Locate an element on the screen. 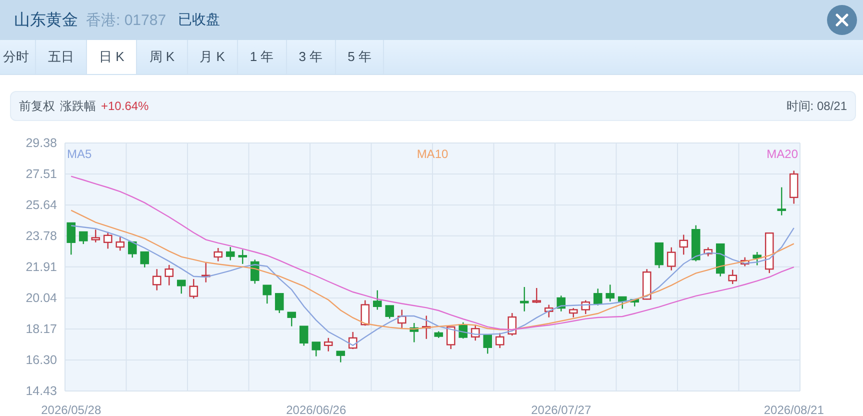 The height and width of the screenshot is (416, 863). period-tab: 月 K is located at coordinates (213, 57).